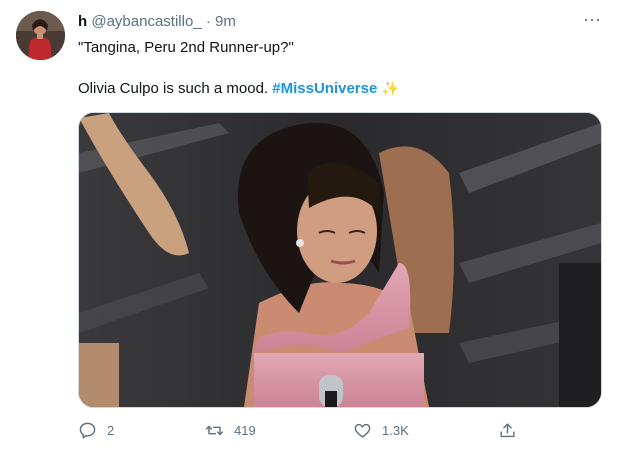 The image size is (620, 451). I want to click on avatar, so click(40, 35).